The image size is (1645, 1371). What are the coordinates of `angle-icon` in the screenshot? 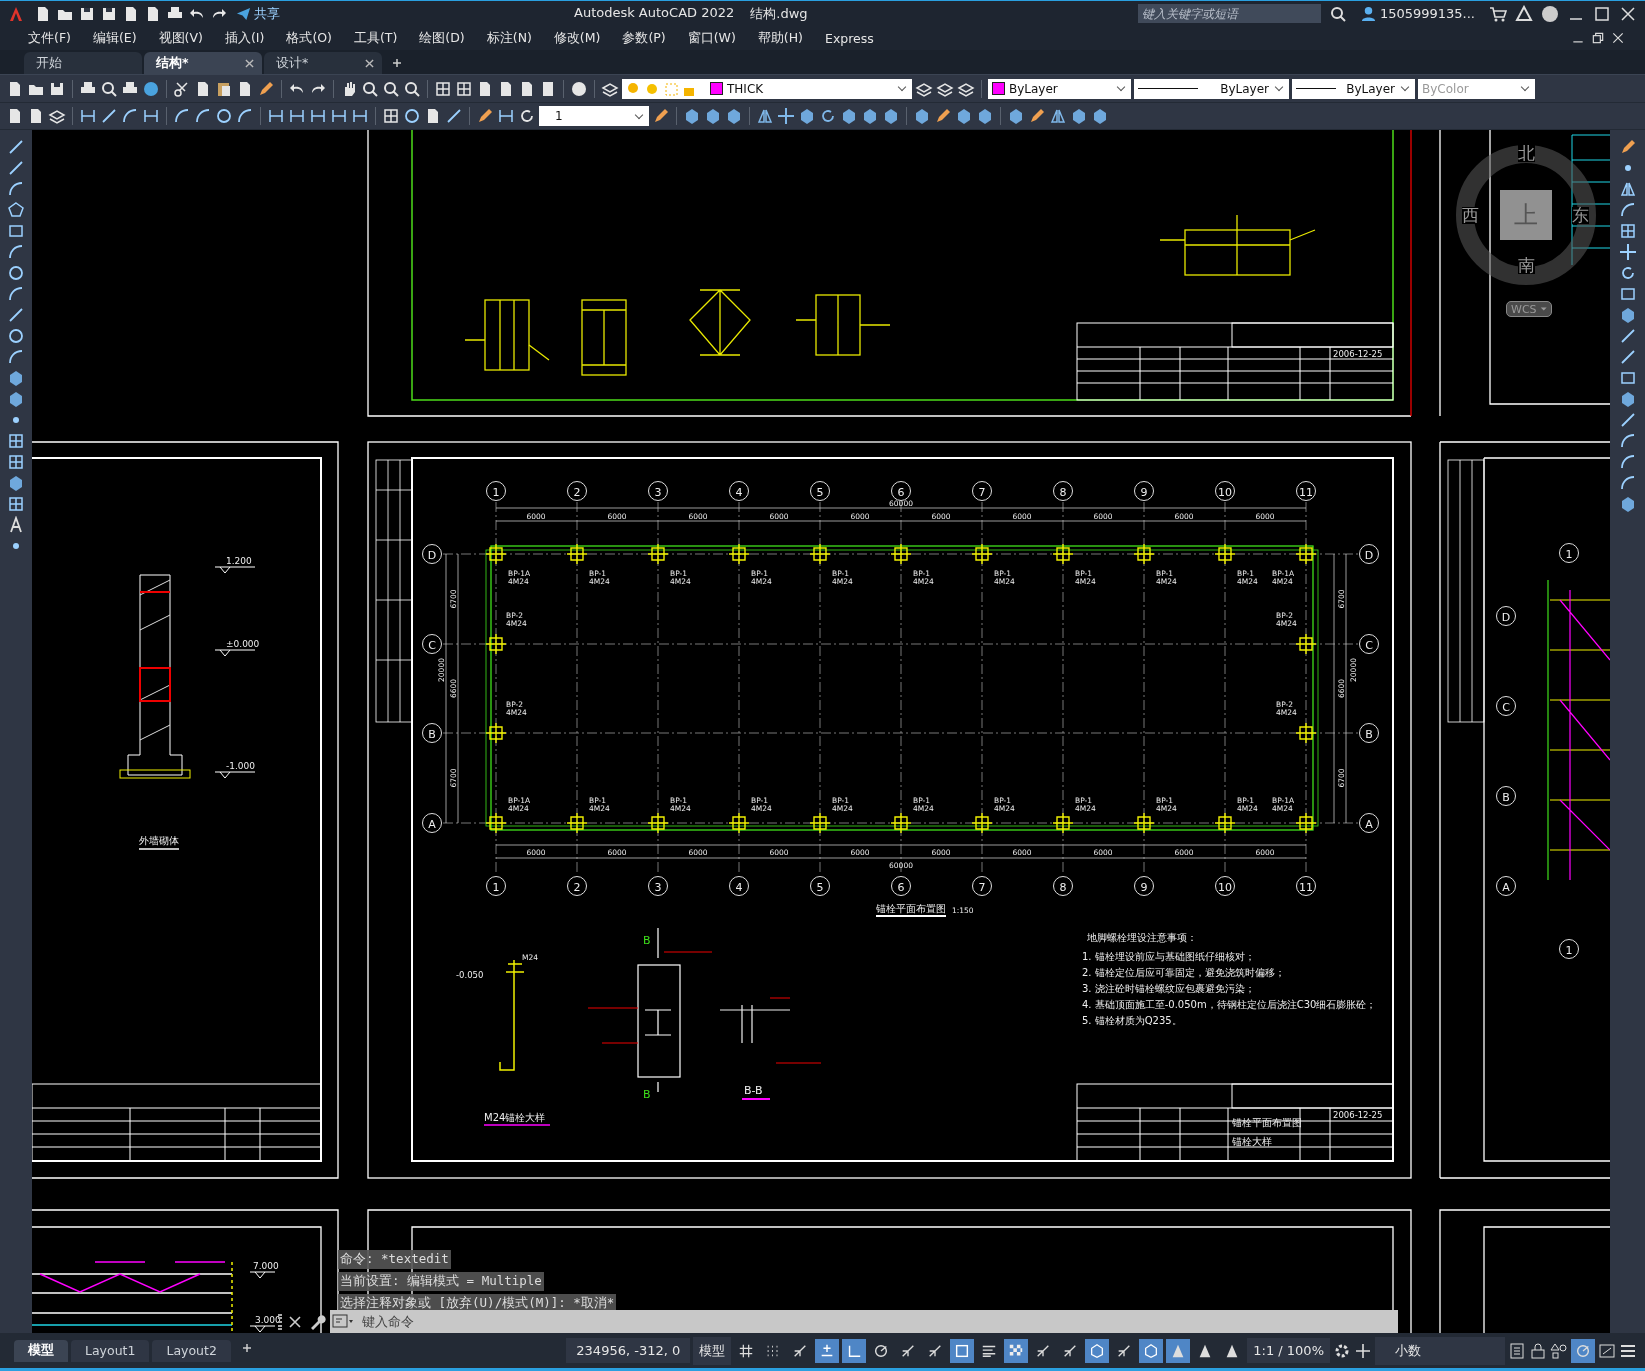 It's located at (245, 116).